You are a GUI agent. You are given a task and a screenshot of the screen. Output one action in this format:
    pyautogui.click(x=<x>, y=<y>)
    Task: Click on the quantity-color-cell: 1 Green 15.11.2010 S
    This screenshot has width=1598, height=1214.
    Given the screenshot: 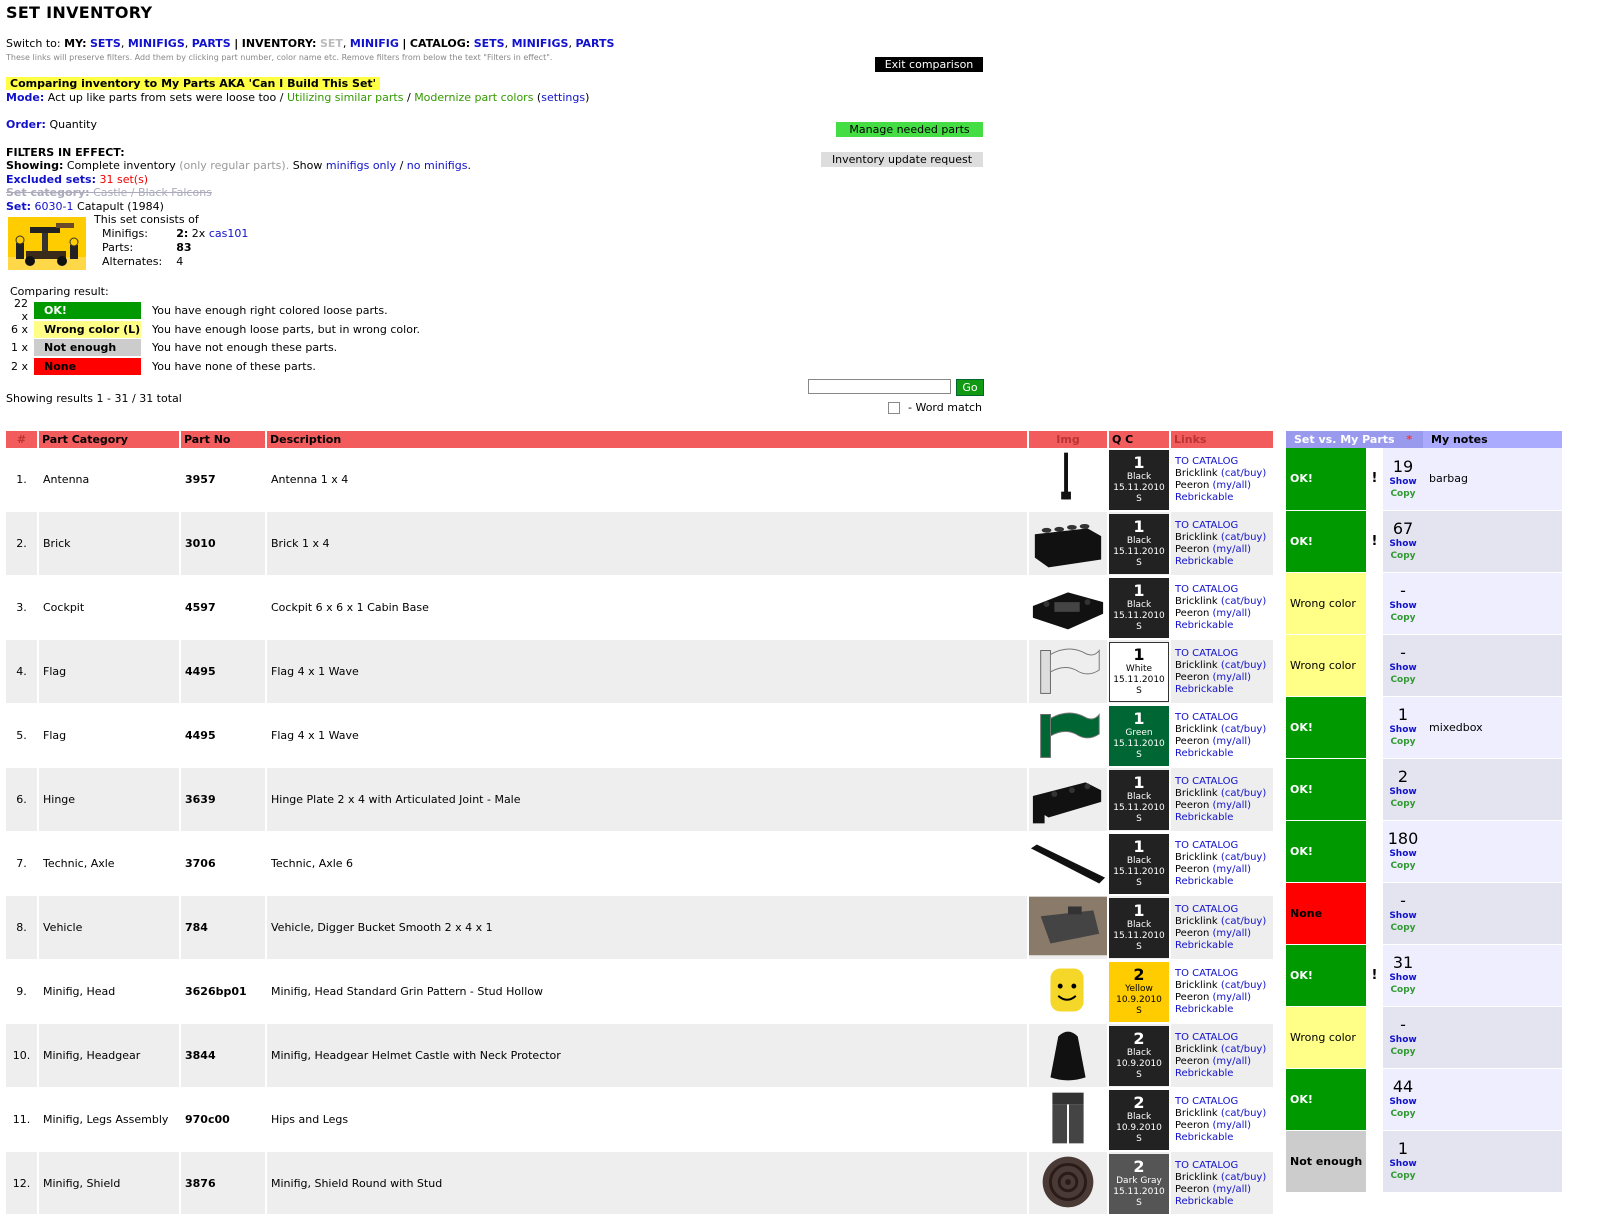 What is the action you would take?
    pyautogui.click(x=1139, y=735)
    